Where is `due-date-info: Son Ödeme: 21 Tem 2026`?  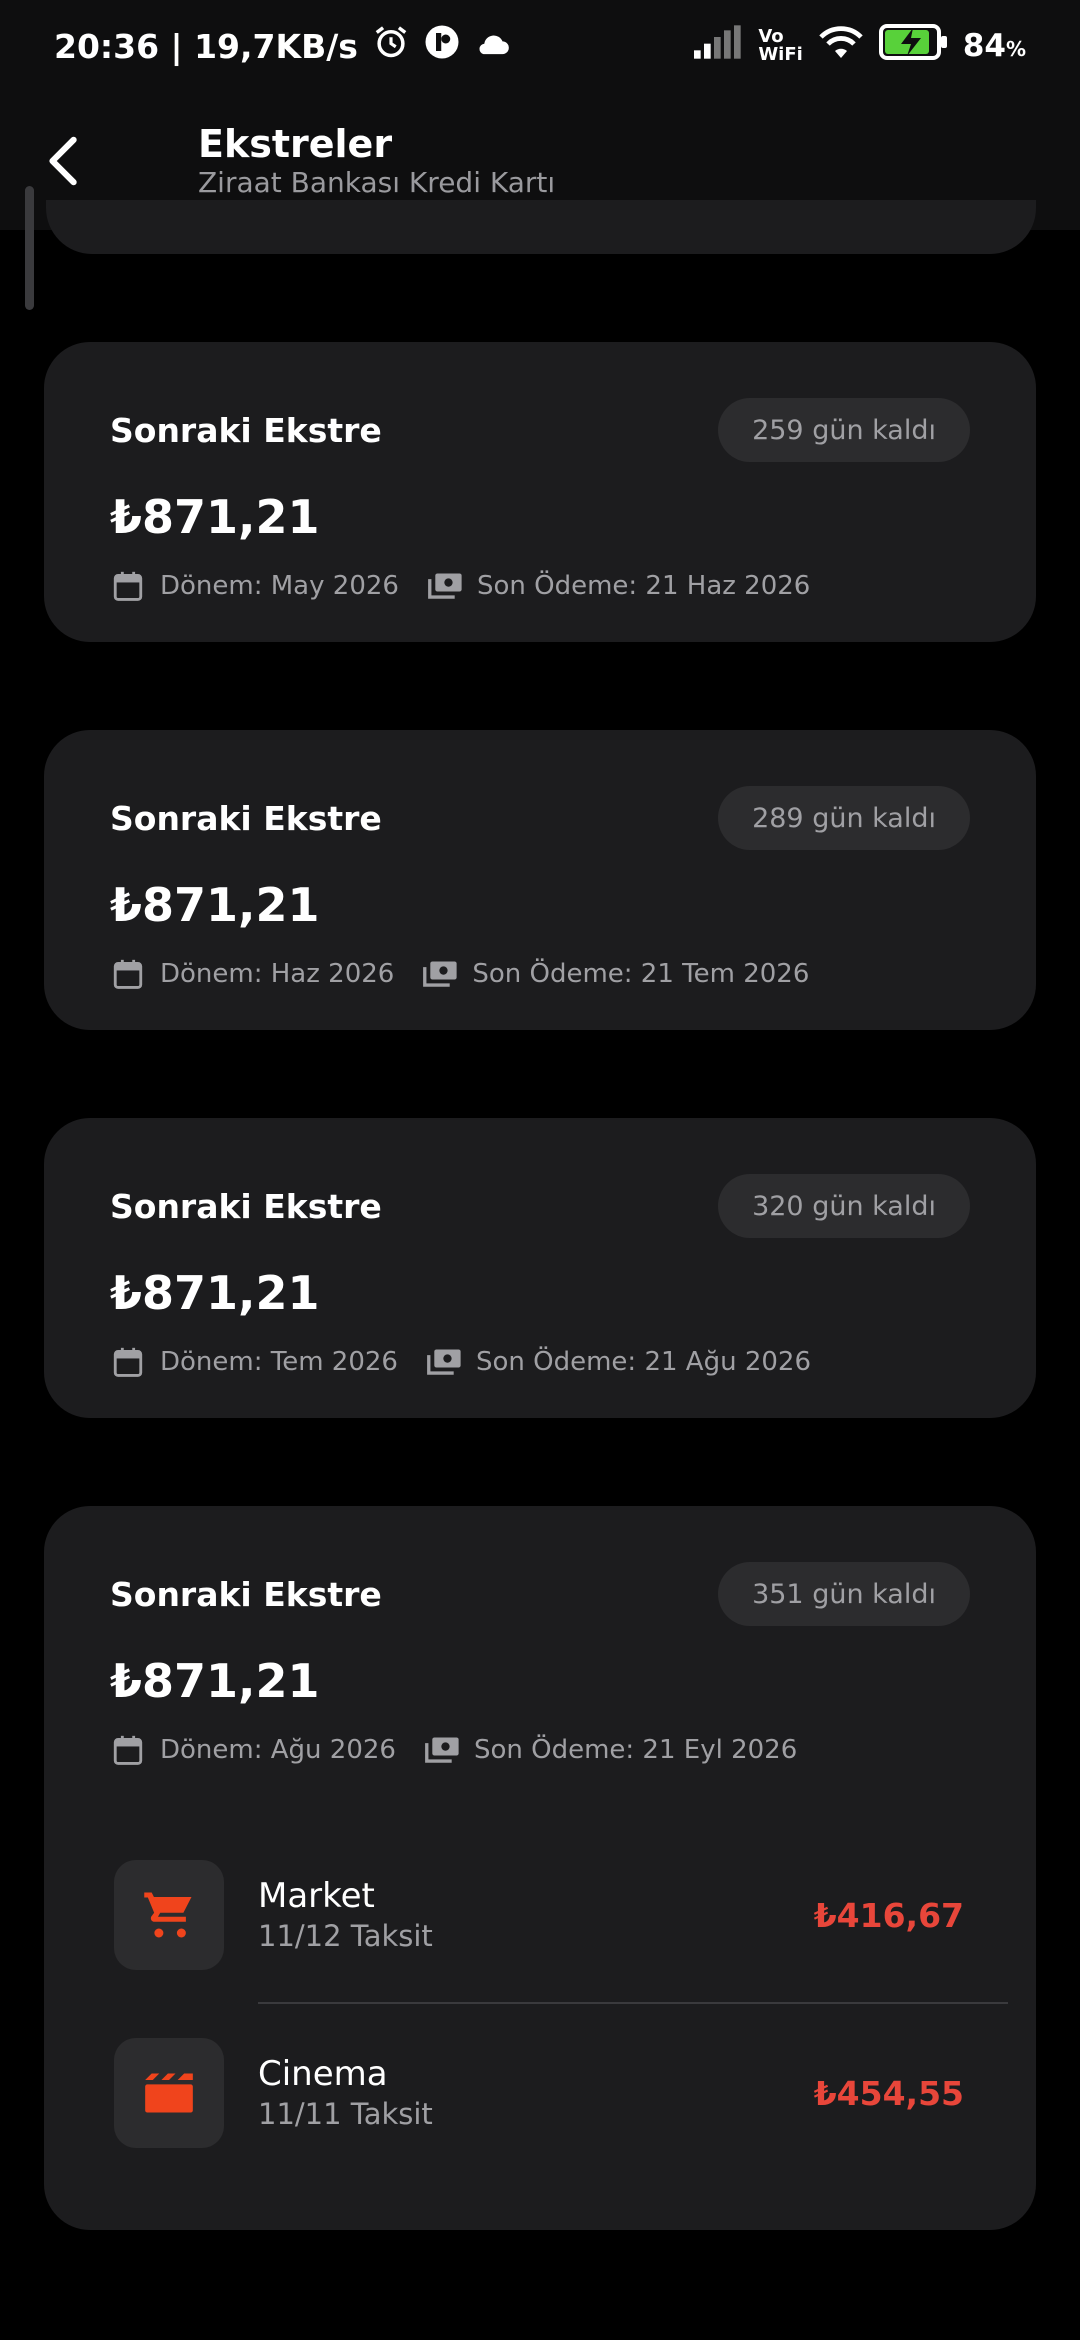
due-date-info: Son Ödeme: 21 Tem 2026 is located at coordinates (615, 974).